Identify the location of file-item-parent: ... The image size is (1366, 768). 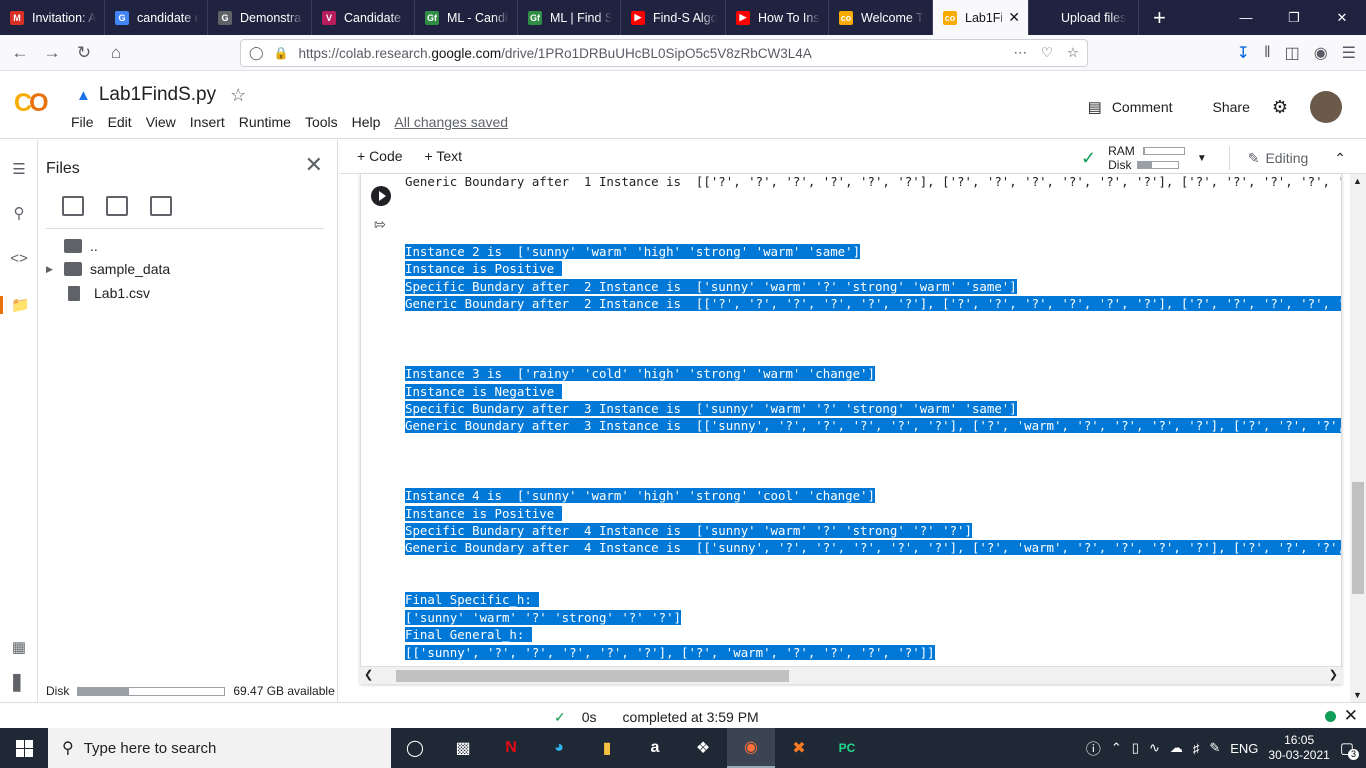
(81, 246).